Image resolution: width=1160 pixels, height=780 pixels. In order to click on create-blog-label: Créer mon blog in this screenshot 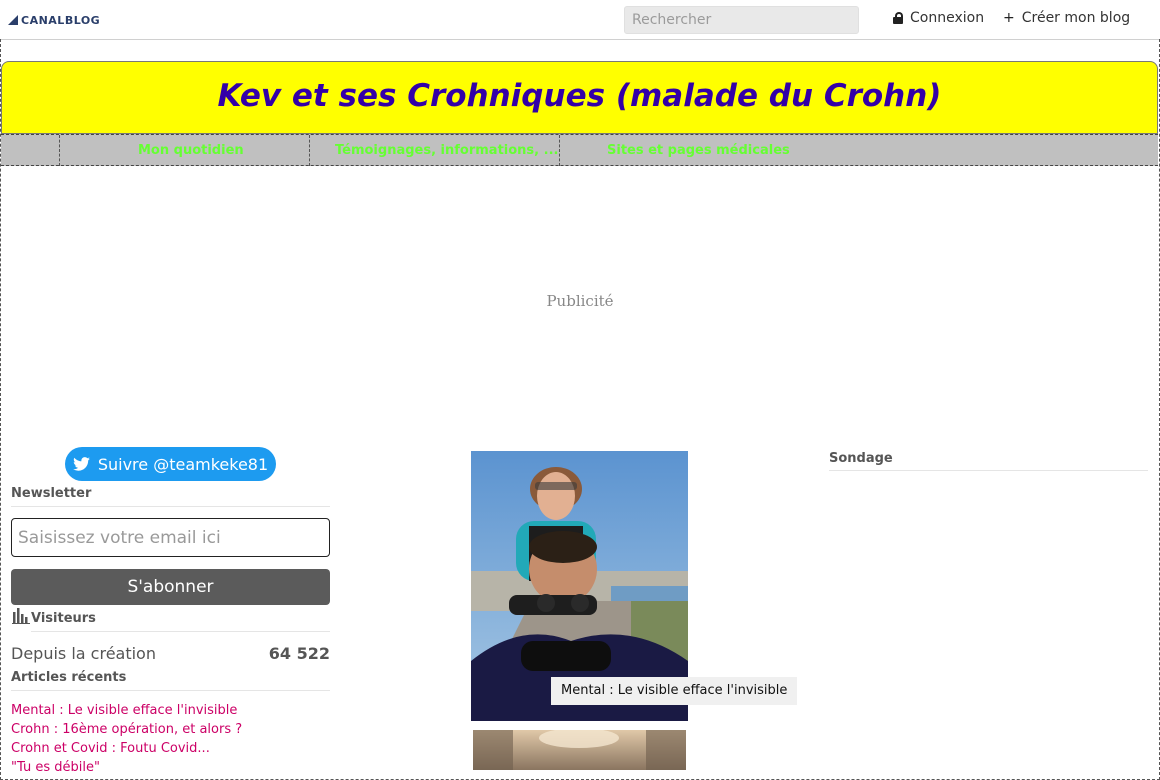, I will do `click(1076, 18)`.